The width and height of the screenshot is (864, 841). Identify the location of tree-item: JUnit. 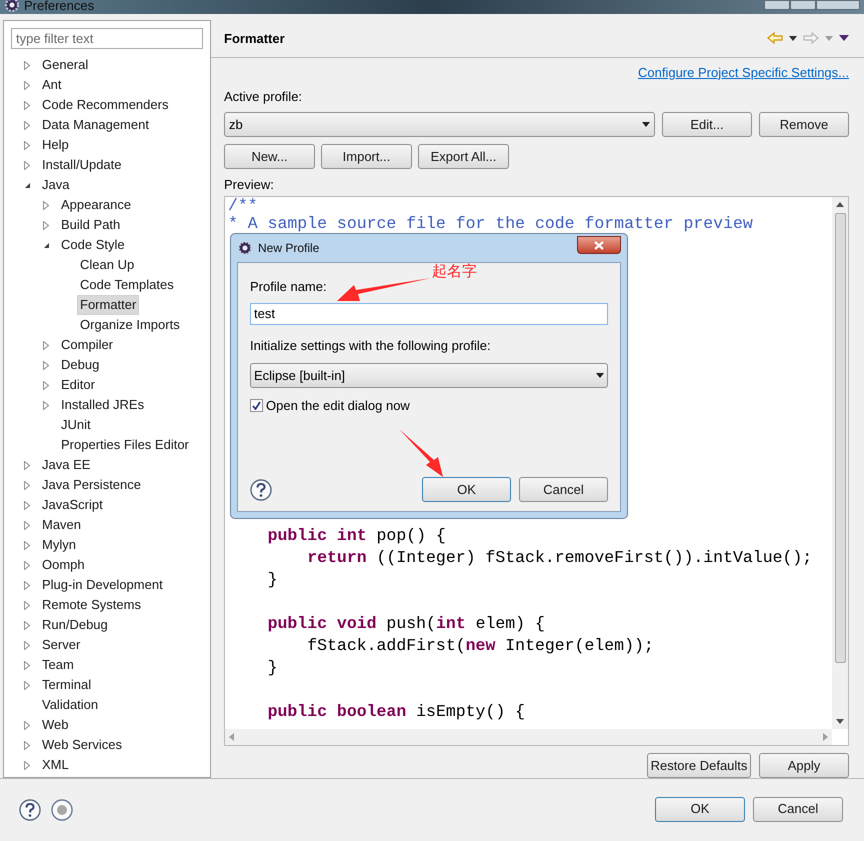
(76, 425).